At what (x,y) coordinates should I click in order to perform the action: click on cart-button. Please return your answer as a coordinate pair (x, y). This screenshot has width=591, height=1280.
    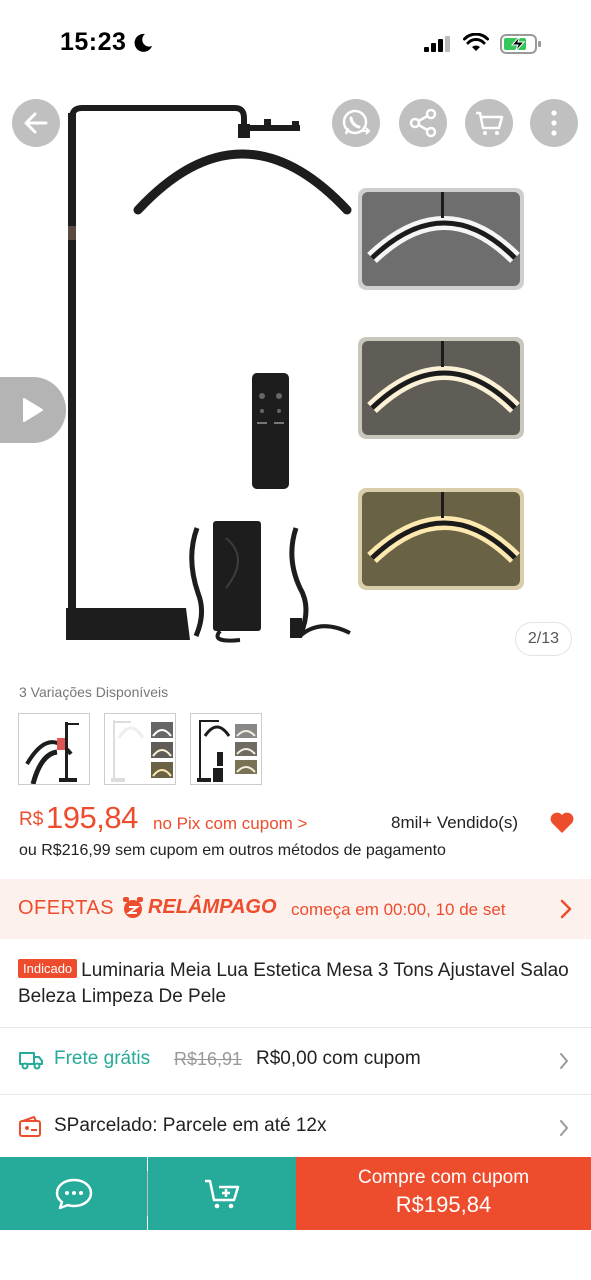
    Looking at the image, I should click on (489, 123).